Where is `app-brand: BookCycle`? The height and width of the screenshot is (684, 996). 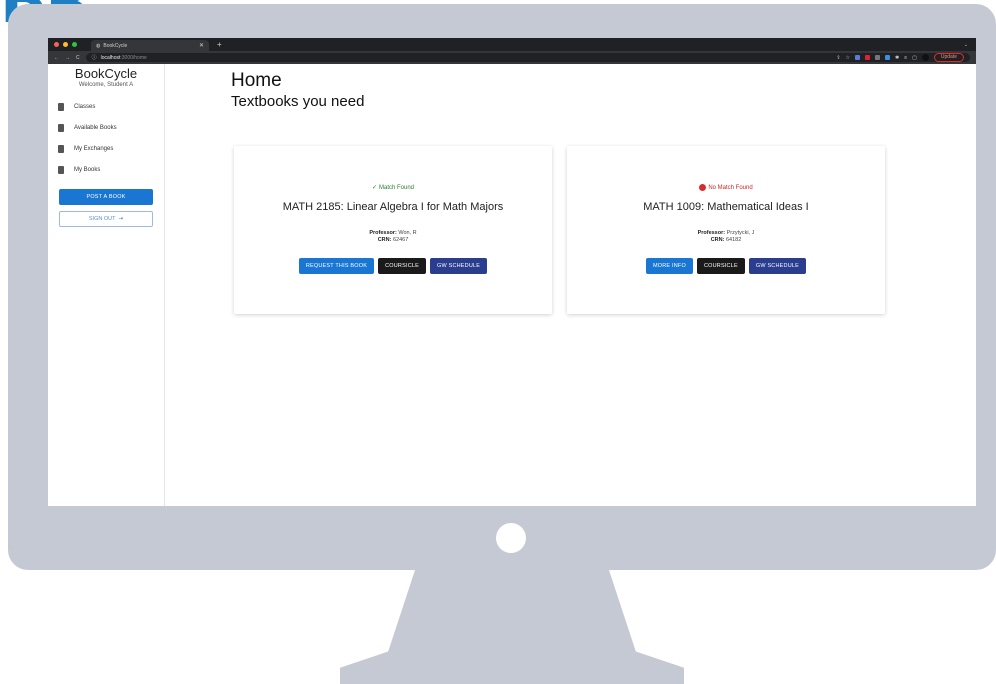
app-brand: BookCycle is located at coordinates (106, 73).